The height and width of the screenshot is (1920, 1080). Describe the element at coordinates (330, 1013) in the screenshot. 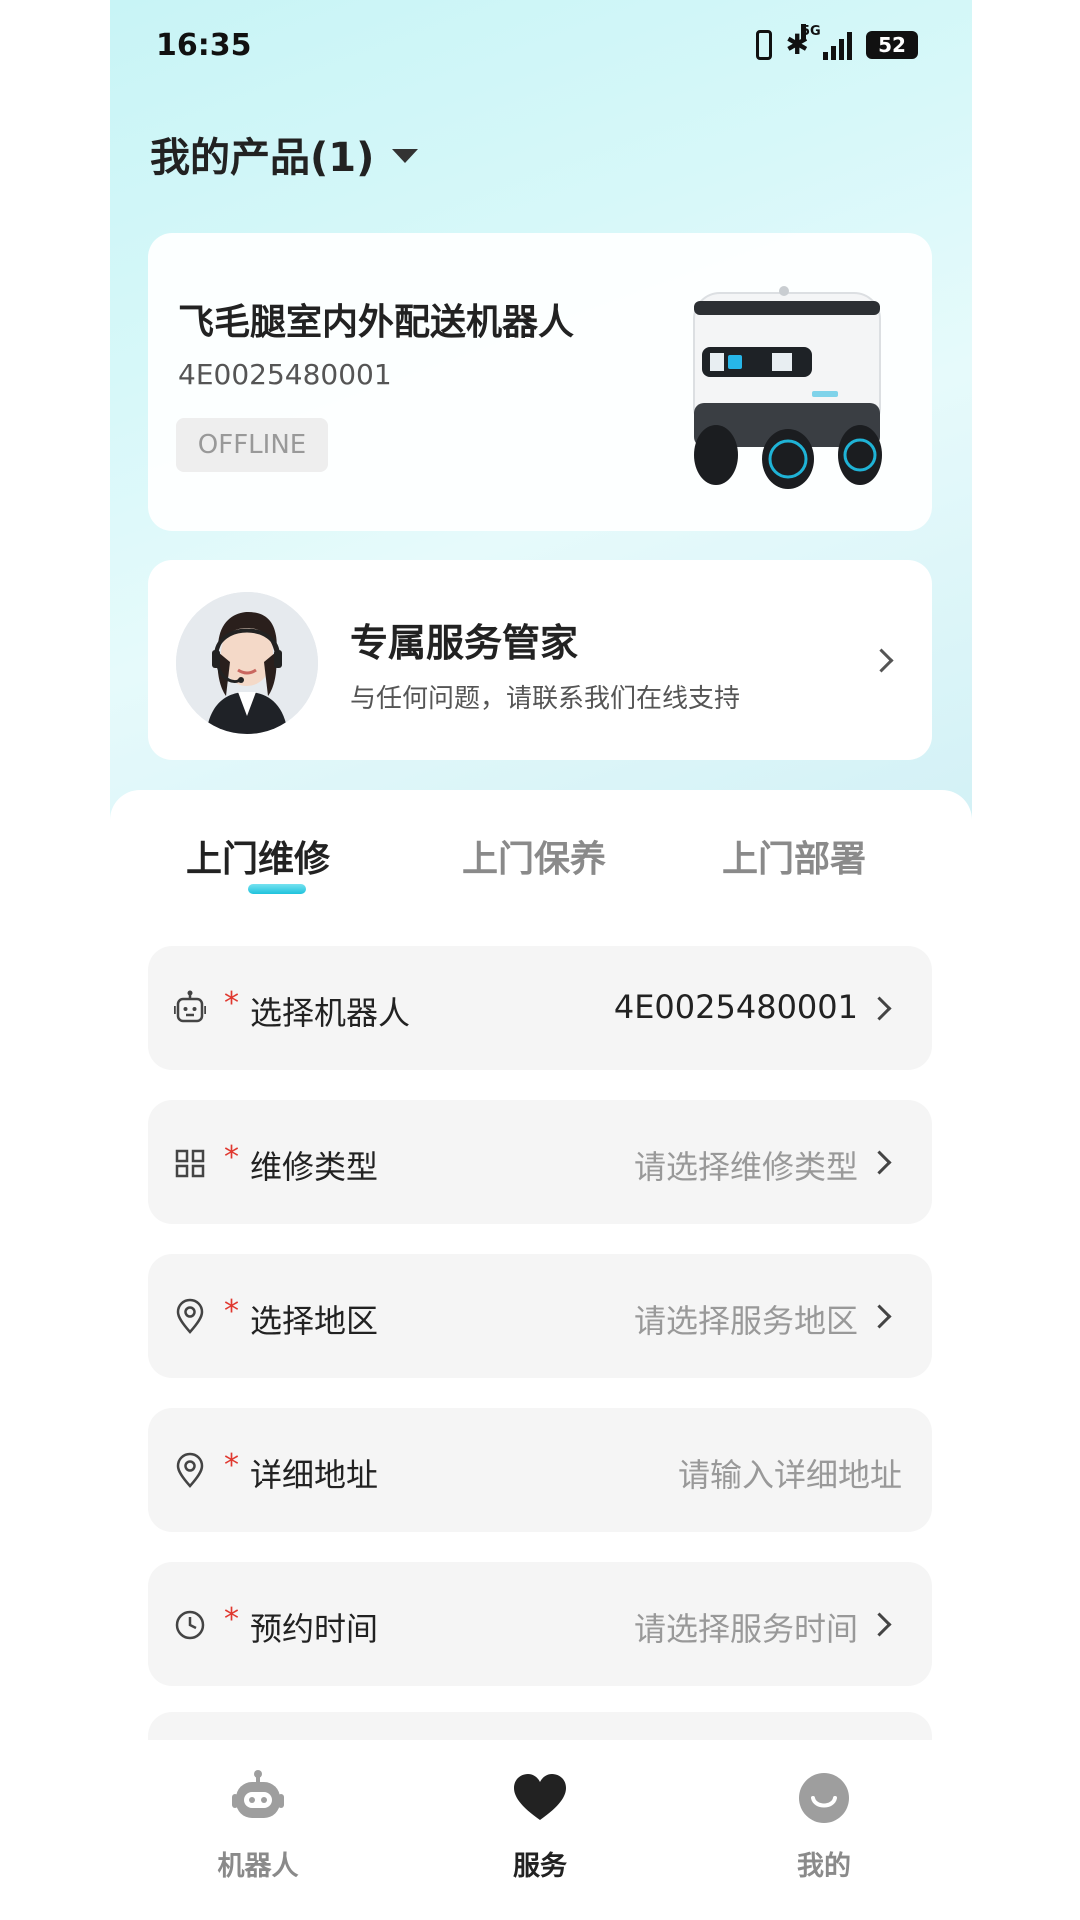

I see `field-label: 选择机器人` at that location.